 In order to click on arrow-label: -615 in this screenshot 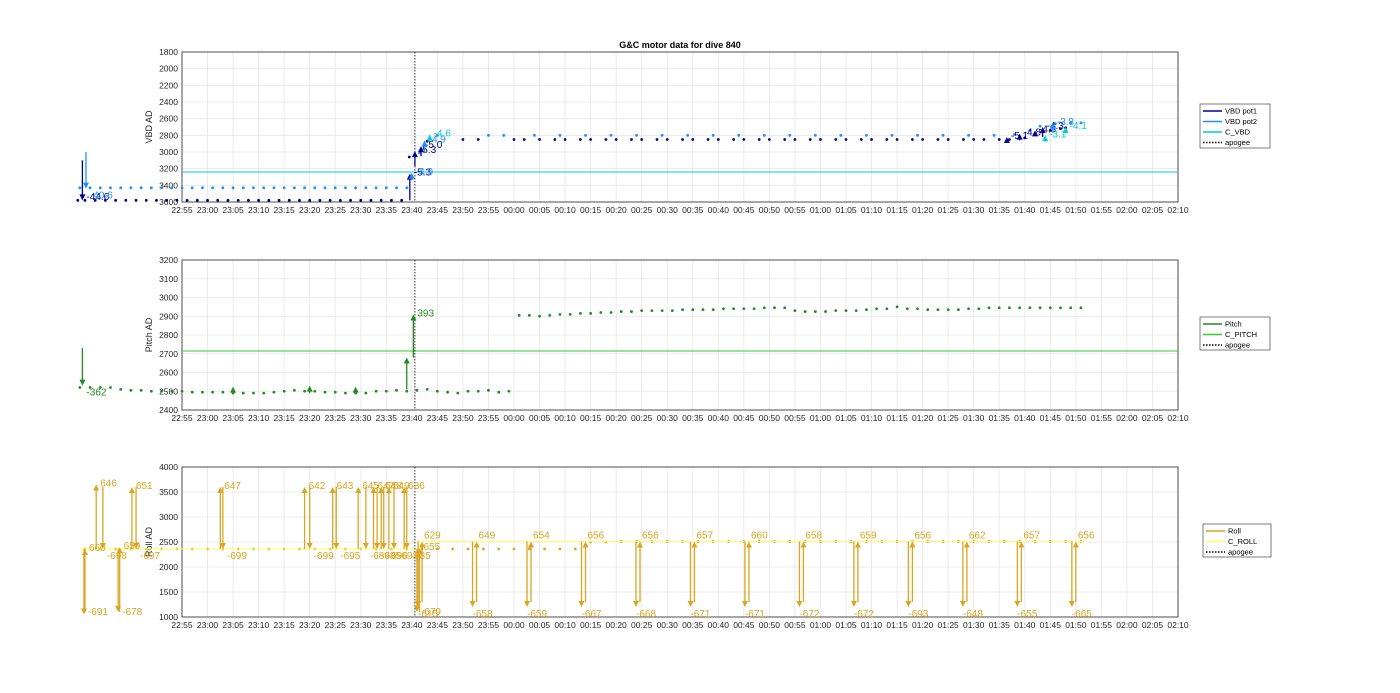, I will do `click(428, 614)`.